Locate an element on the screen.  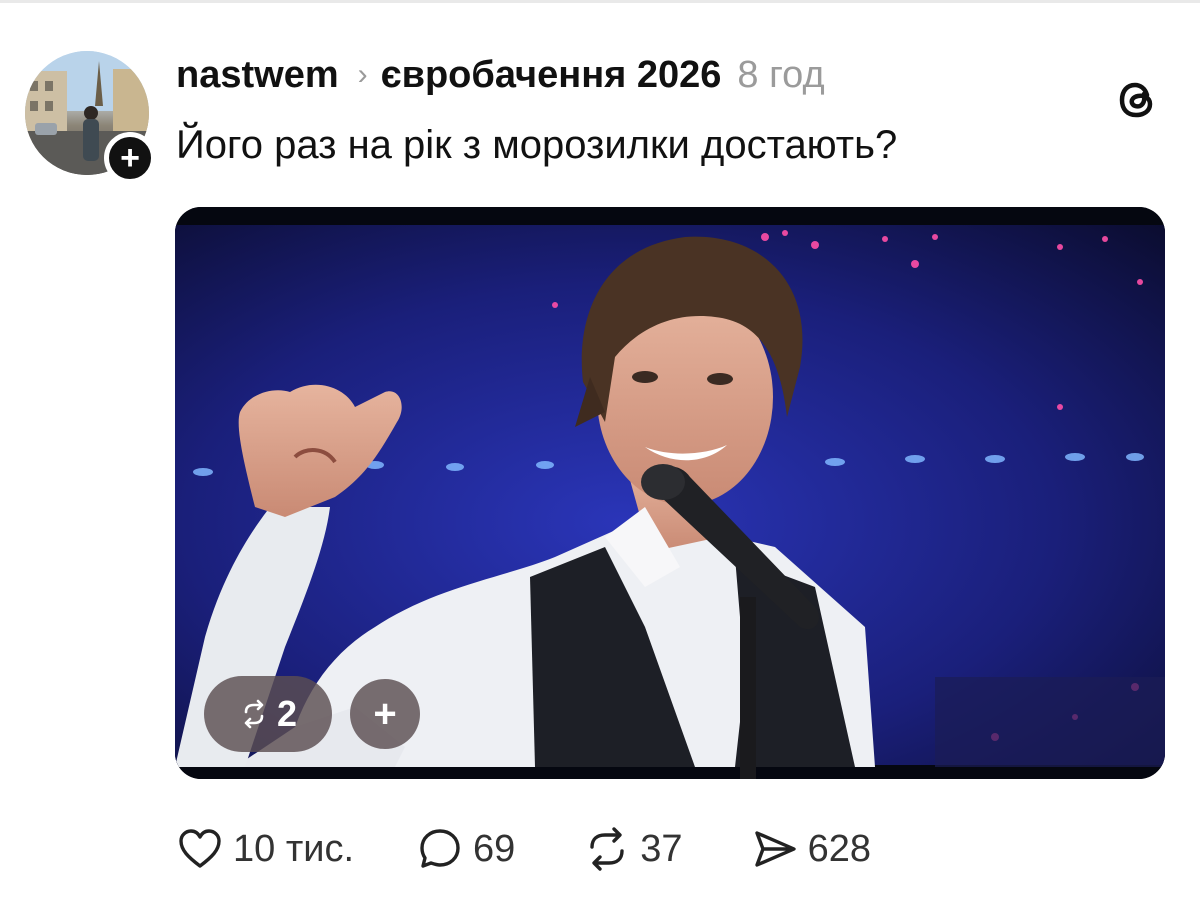
username-link: nastwem is located at coordinates (257, 75).